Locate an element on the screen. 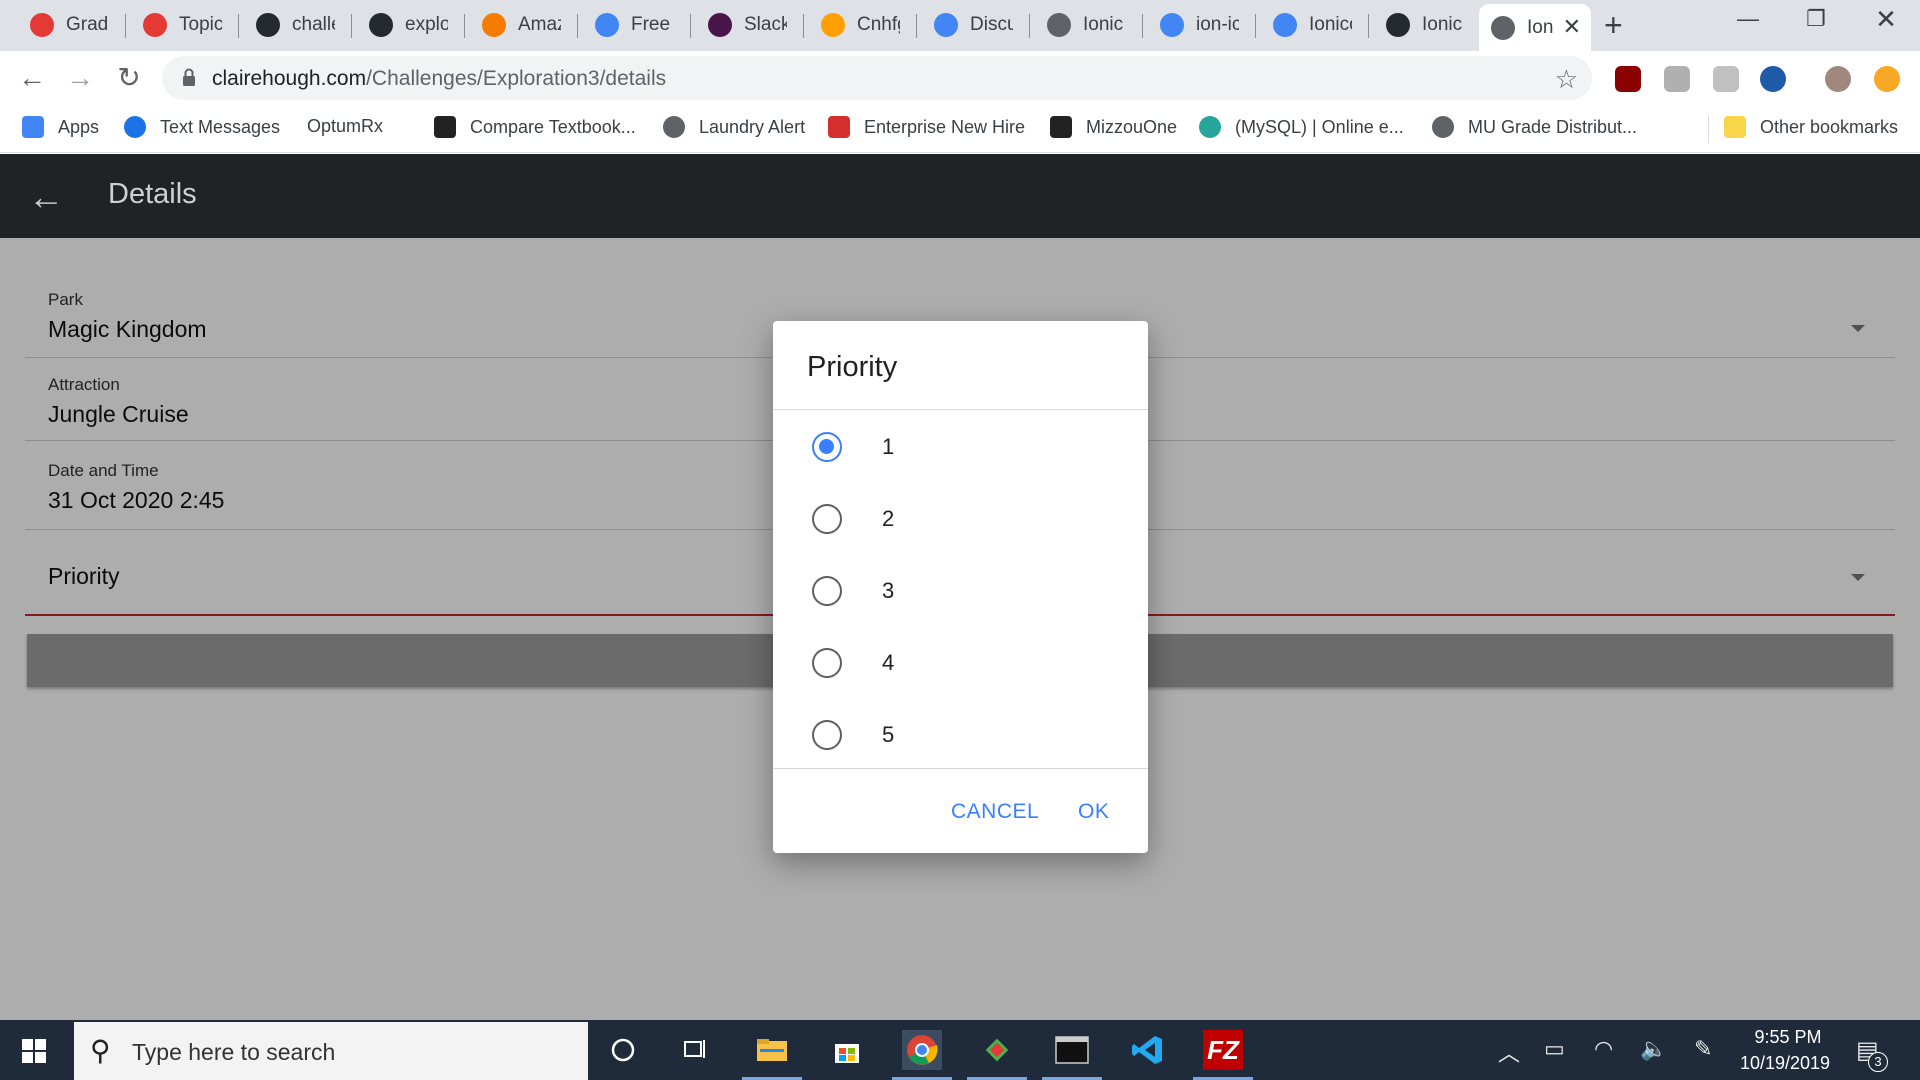  bookmark-item: Enterprise New Hire is located at coordinates (926, 127).